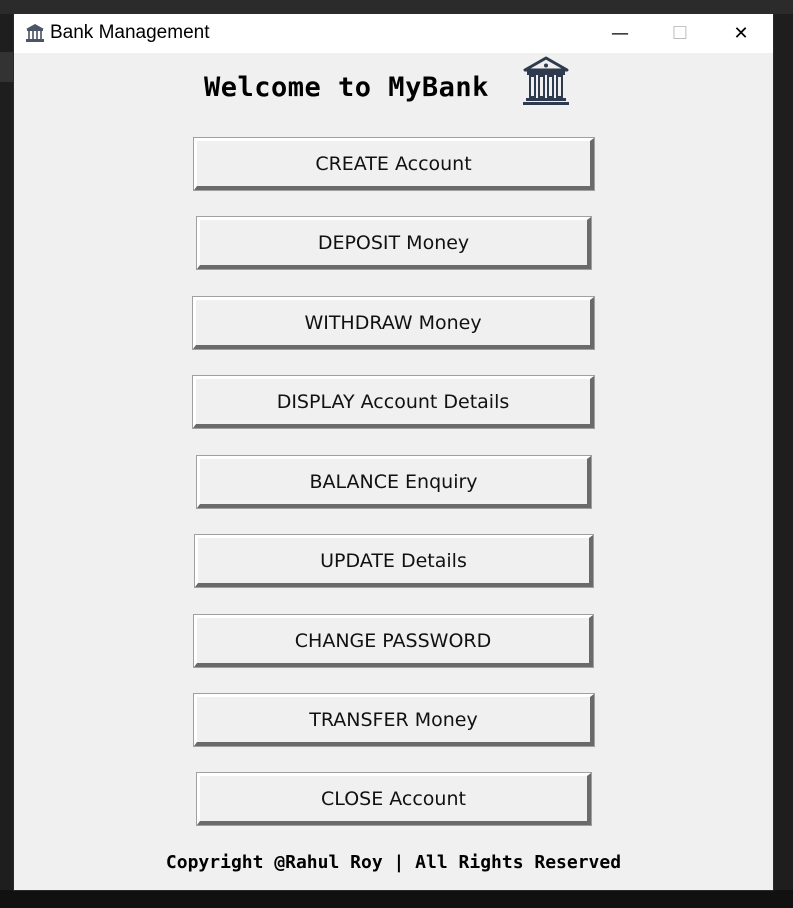 Image resolution: width=793 pixels, height=908 pixels. I want to click on balance-enquiry-button: BALANCE Enquiry, so click(394, 482).